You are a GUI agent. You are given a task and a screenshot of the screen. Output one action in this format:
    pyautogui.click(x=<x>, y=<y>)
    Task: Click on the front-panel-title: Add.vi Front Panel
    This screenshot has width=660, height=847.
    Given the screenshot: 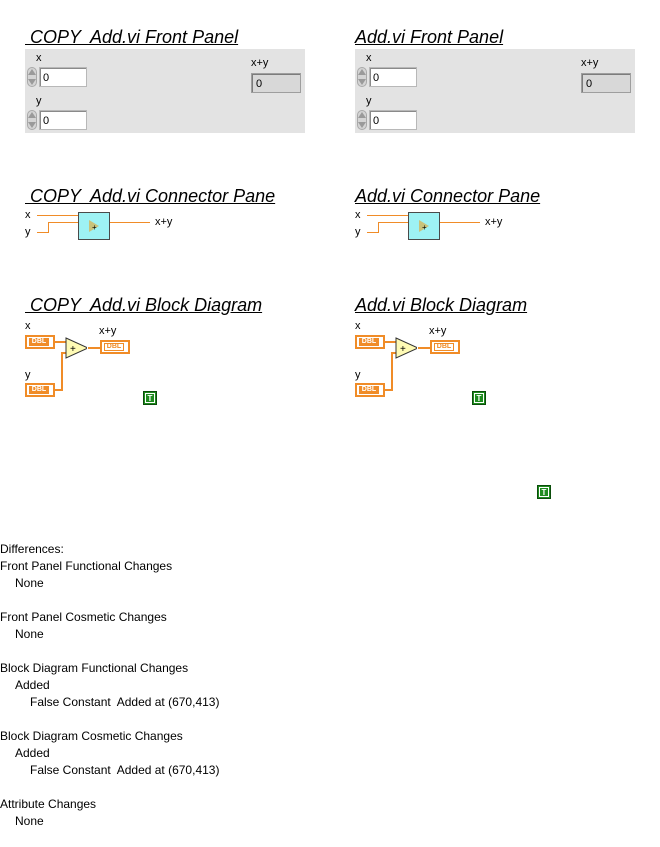 What is the action you would take?
    pyautogui.click(x=429, y=37)
    